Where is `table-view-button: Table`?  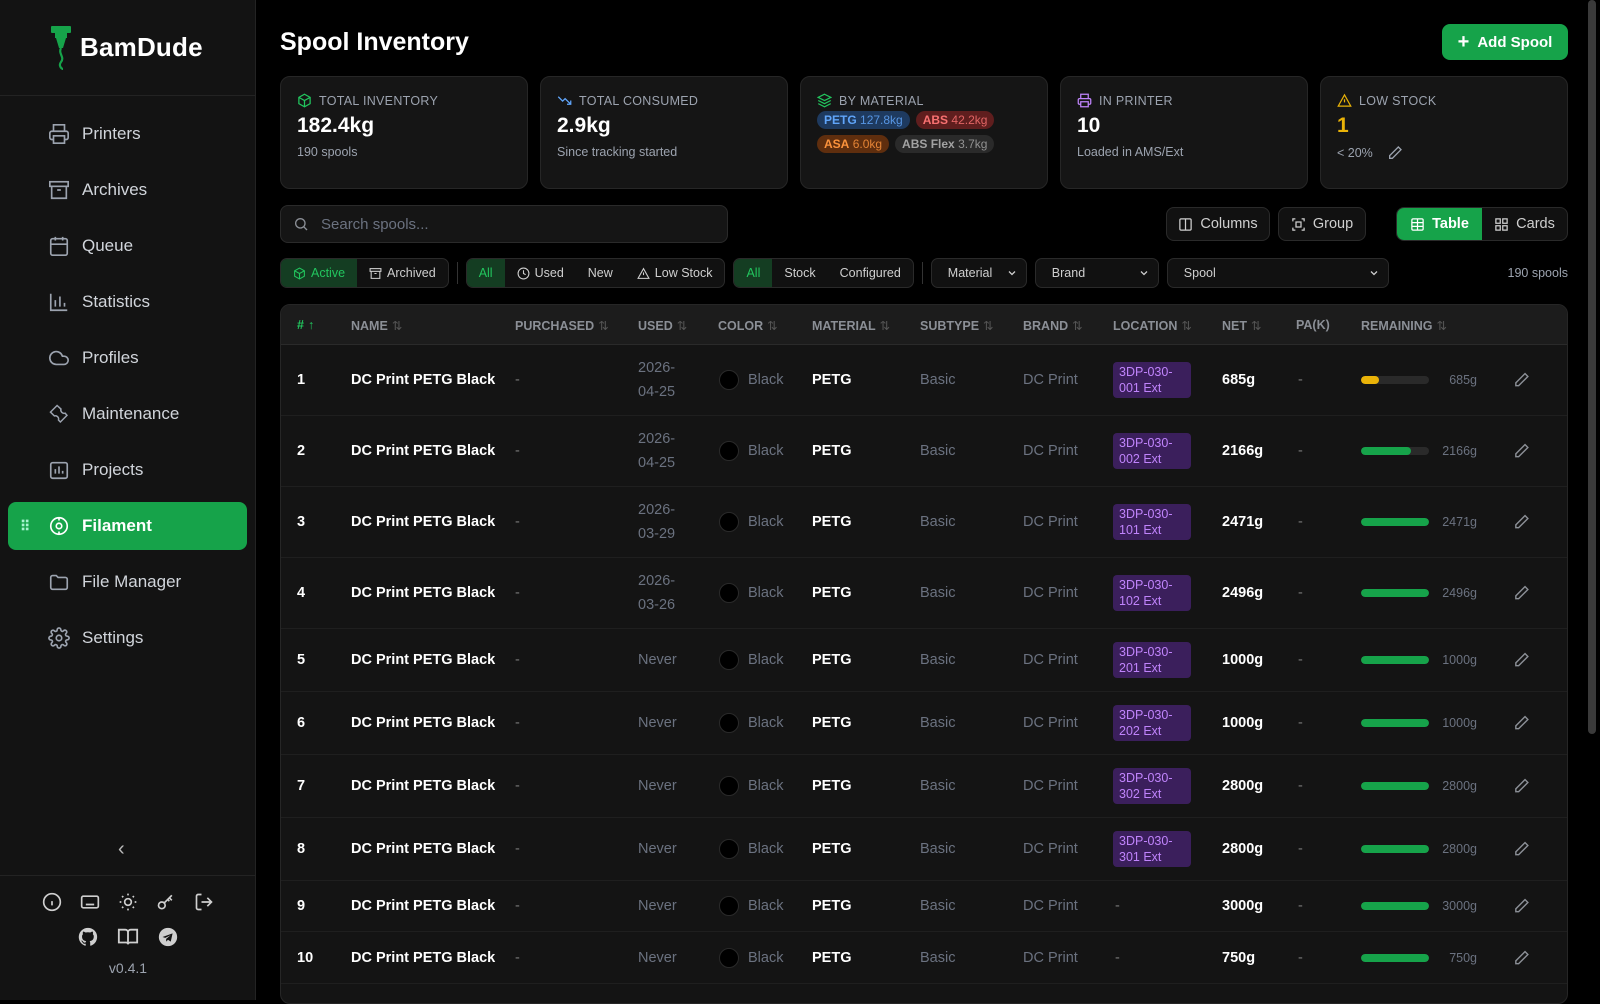 table-view-button: Table is located at coordinates (1439, 224).